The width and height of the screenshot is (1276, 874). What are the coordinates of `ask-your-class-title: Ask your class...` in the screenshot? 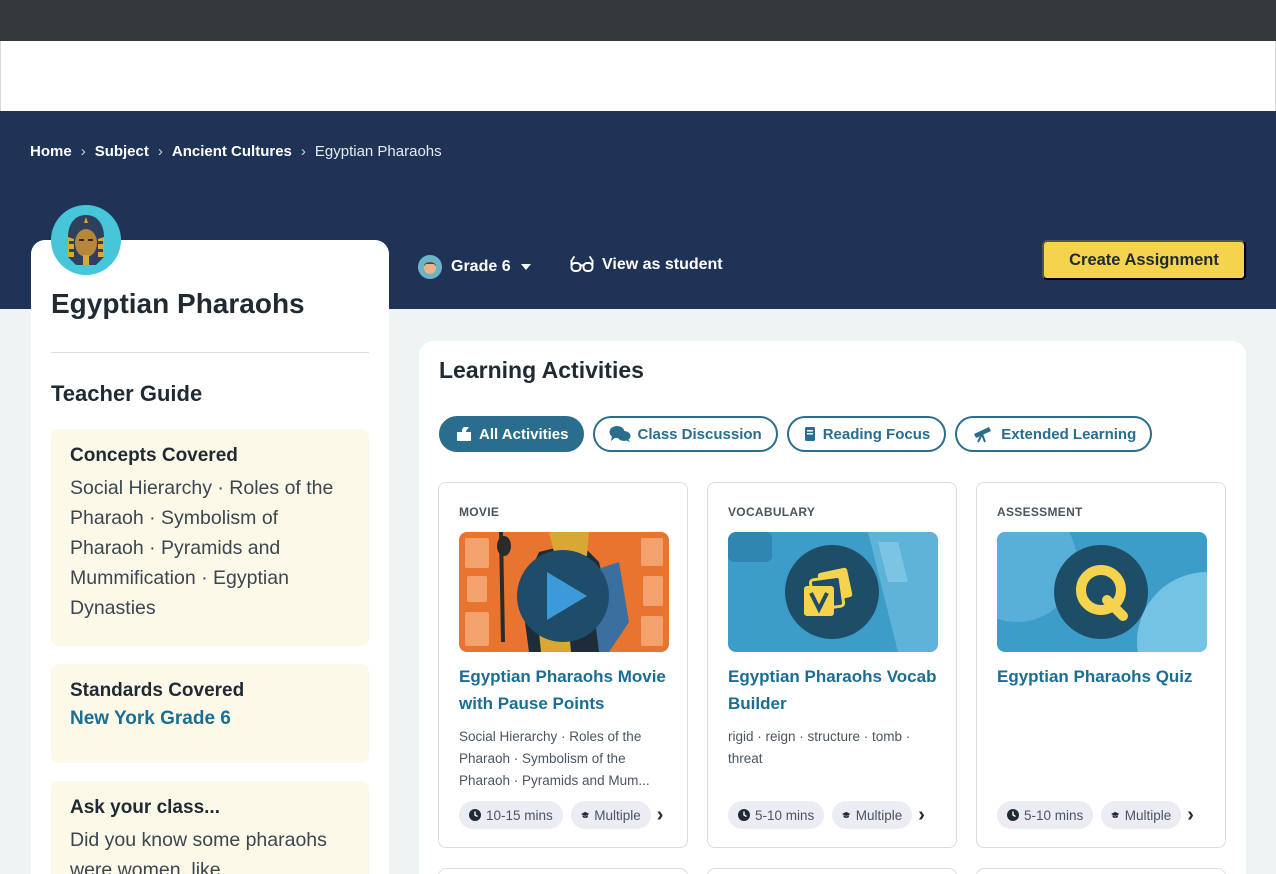 It's located at (145, 807).